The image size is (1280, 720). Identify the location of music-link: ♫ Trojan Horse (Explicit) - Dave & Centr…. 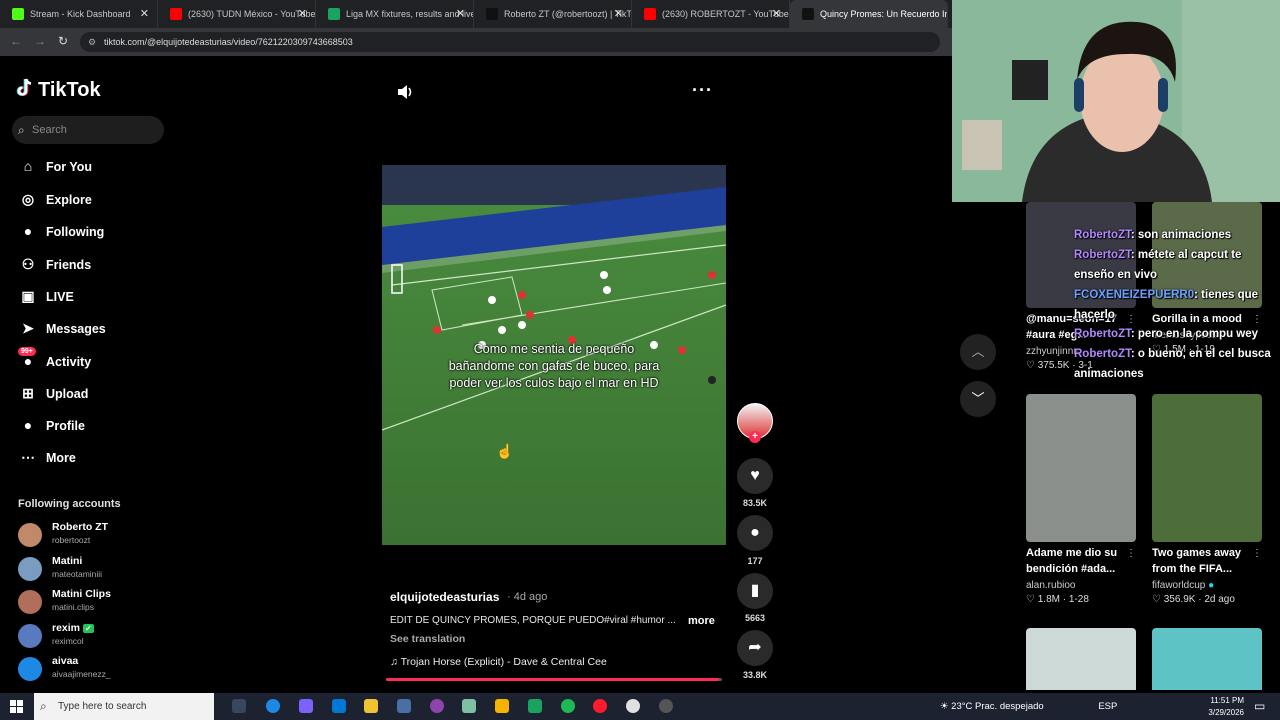
(498, 662).